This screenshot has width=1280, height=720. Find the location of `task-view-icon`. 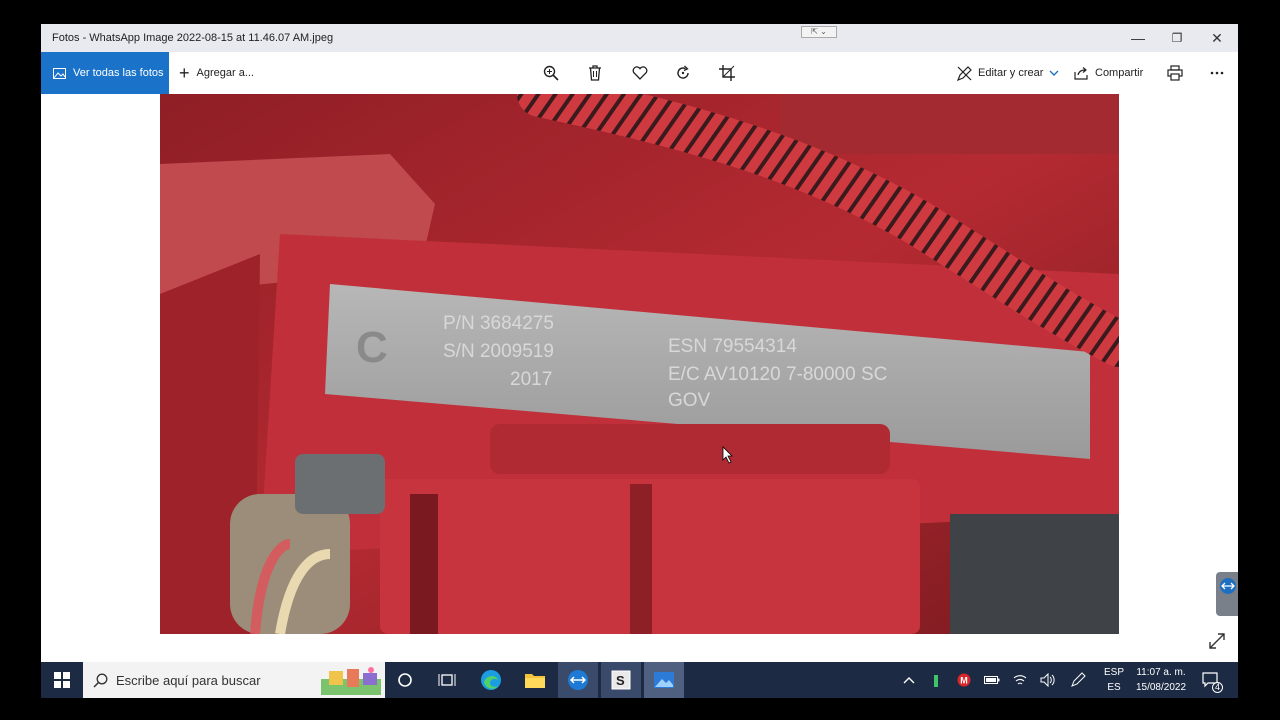

task-view-icon is located at coordinates (447, 680).